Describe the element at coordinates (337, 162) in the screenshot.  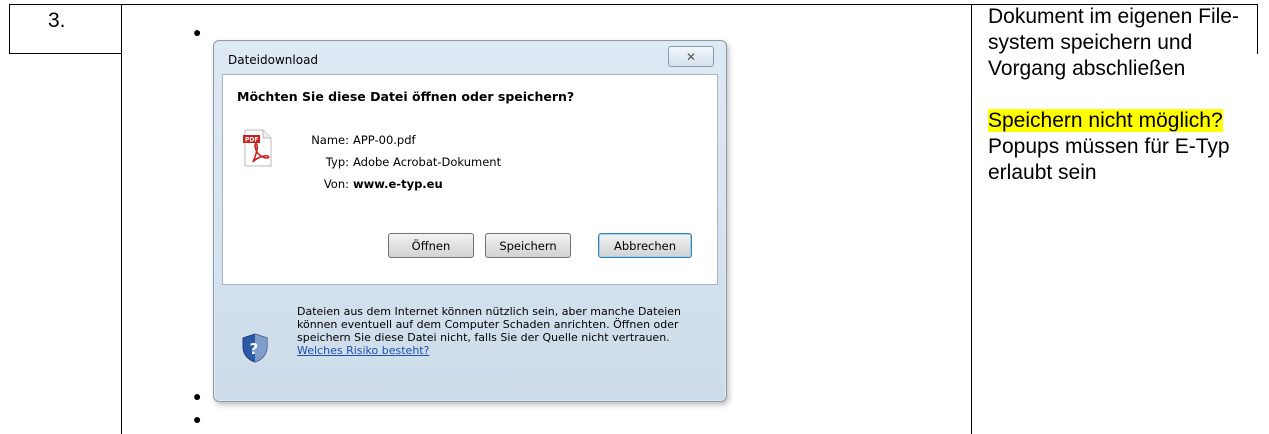
I see `file-type-key: Typ:` at that location.